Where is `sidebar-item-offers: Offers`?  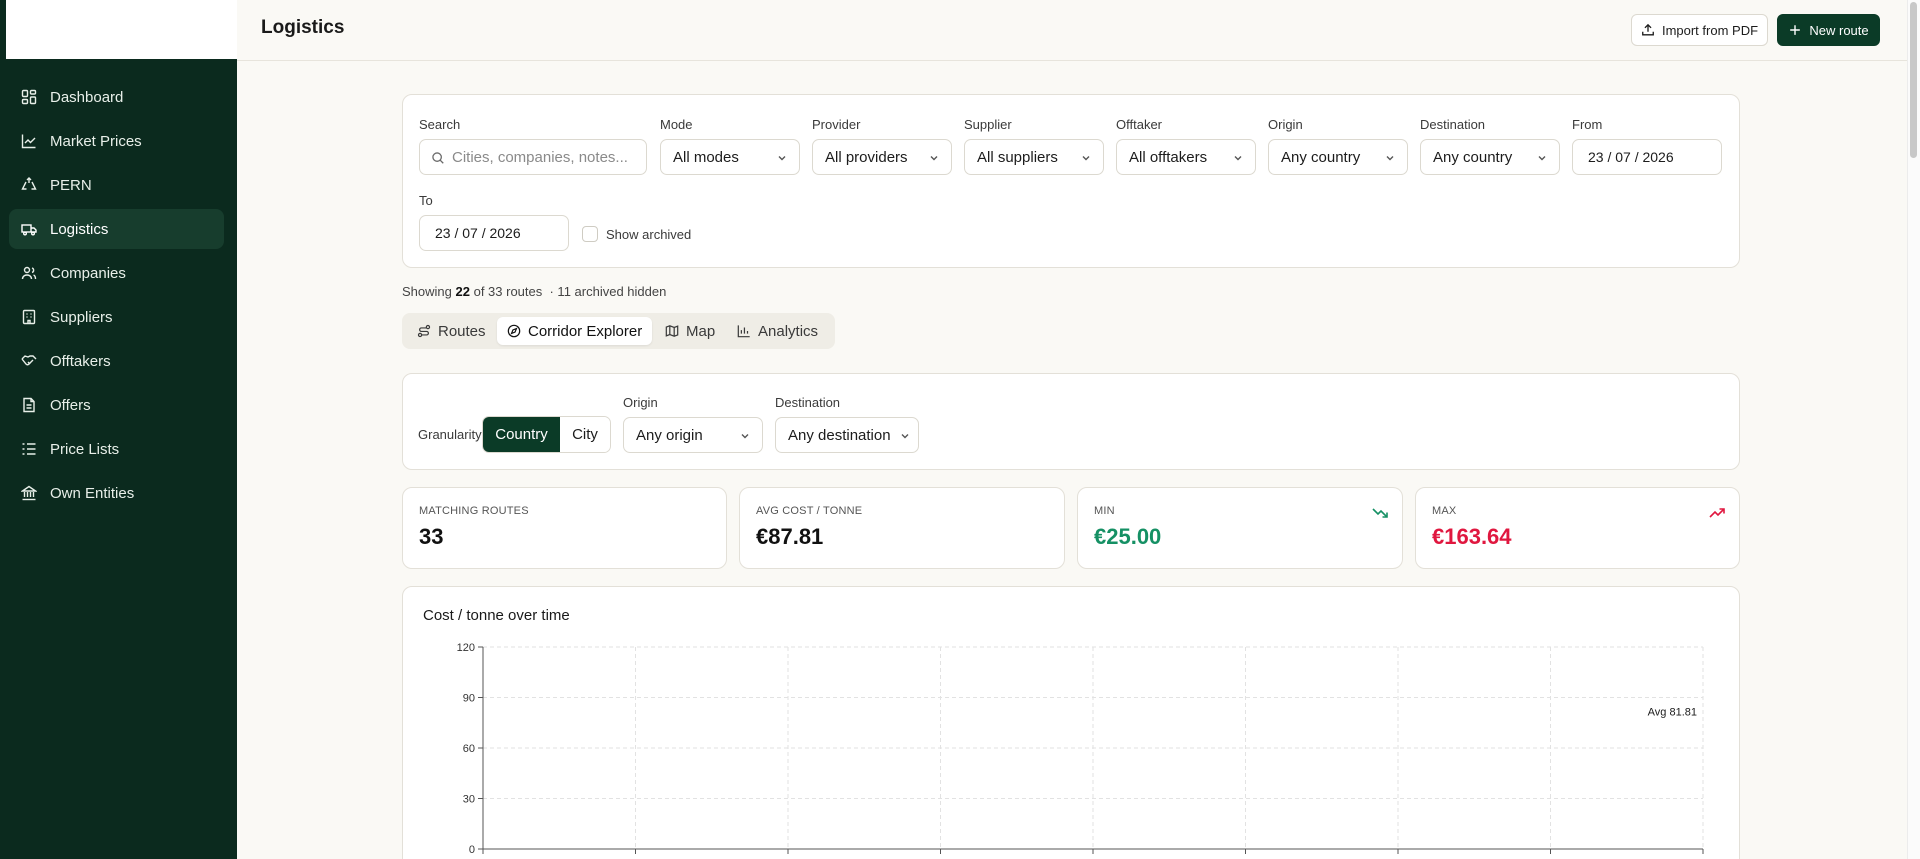
sidebar-item-offers: Offers is located at coordinates (116, 405).